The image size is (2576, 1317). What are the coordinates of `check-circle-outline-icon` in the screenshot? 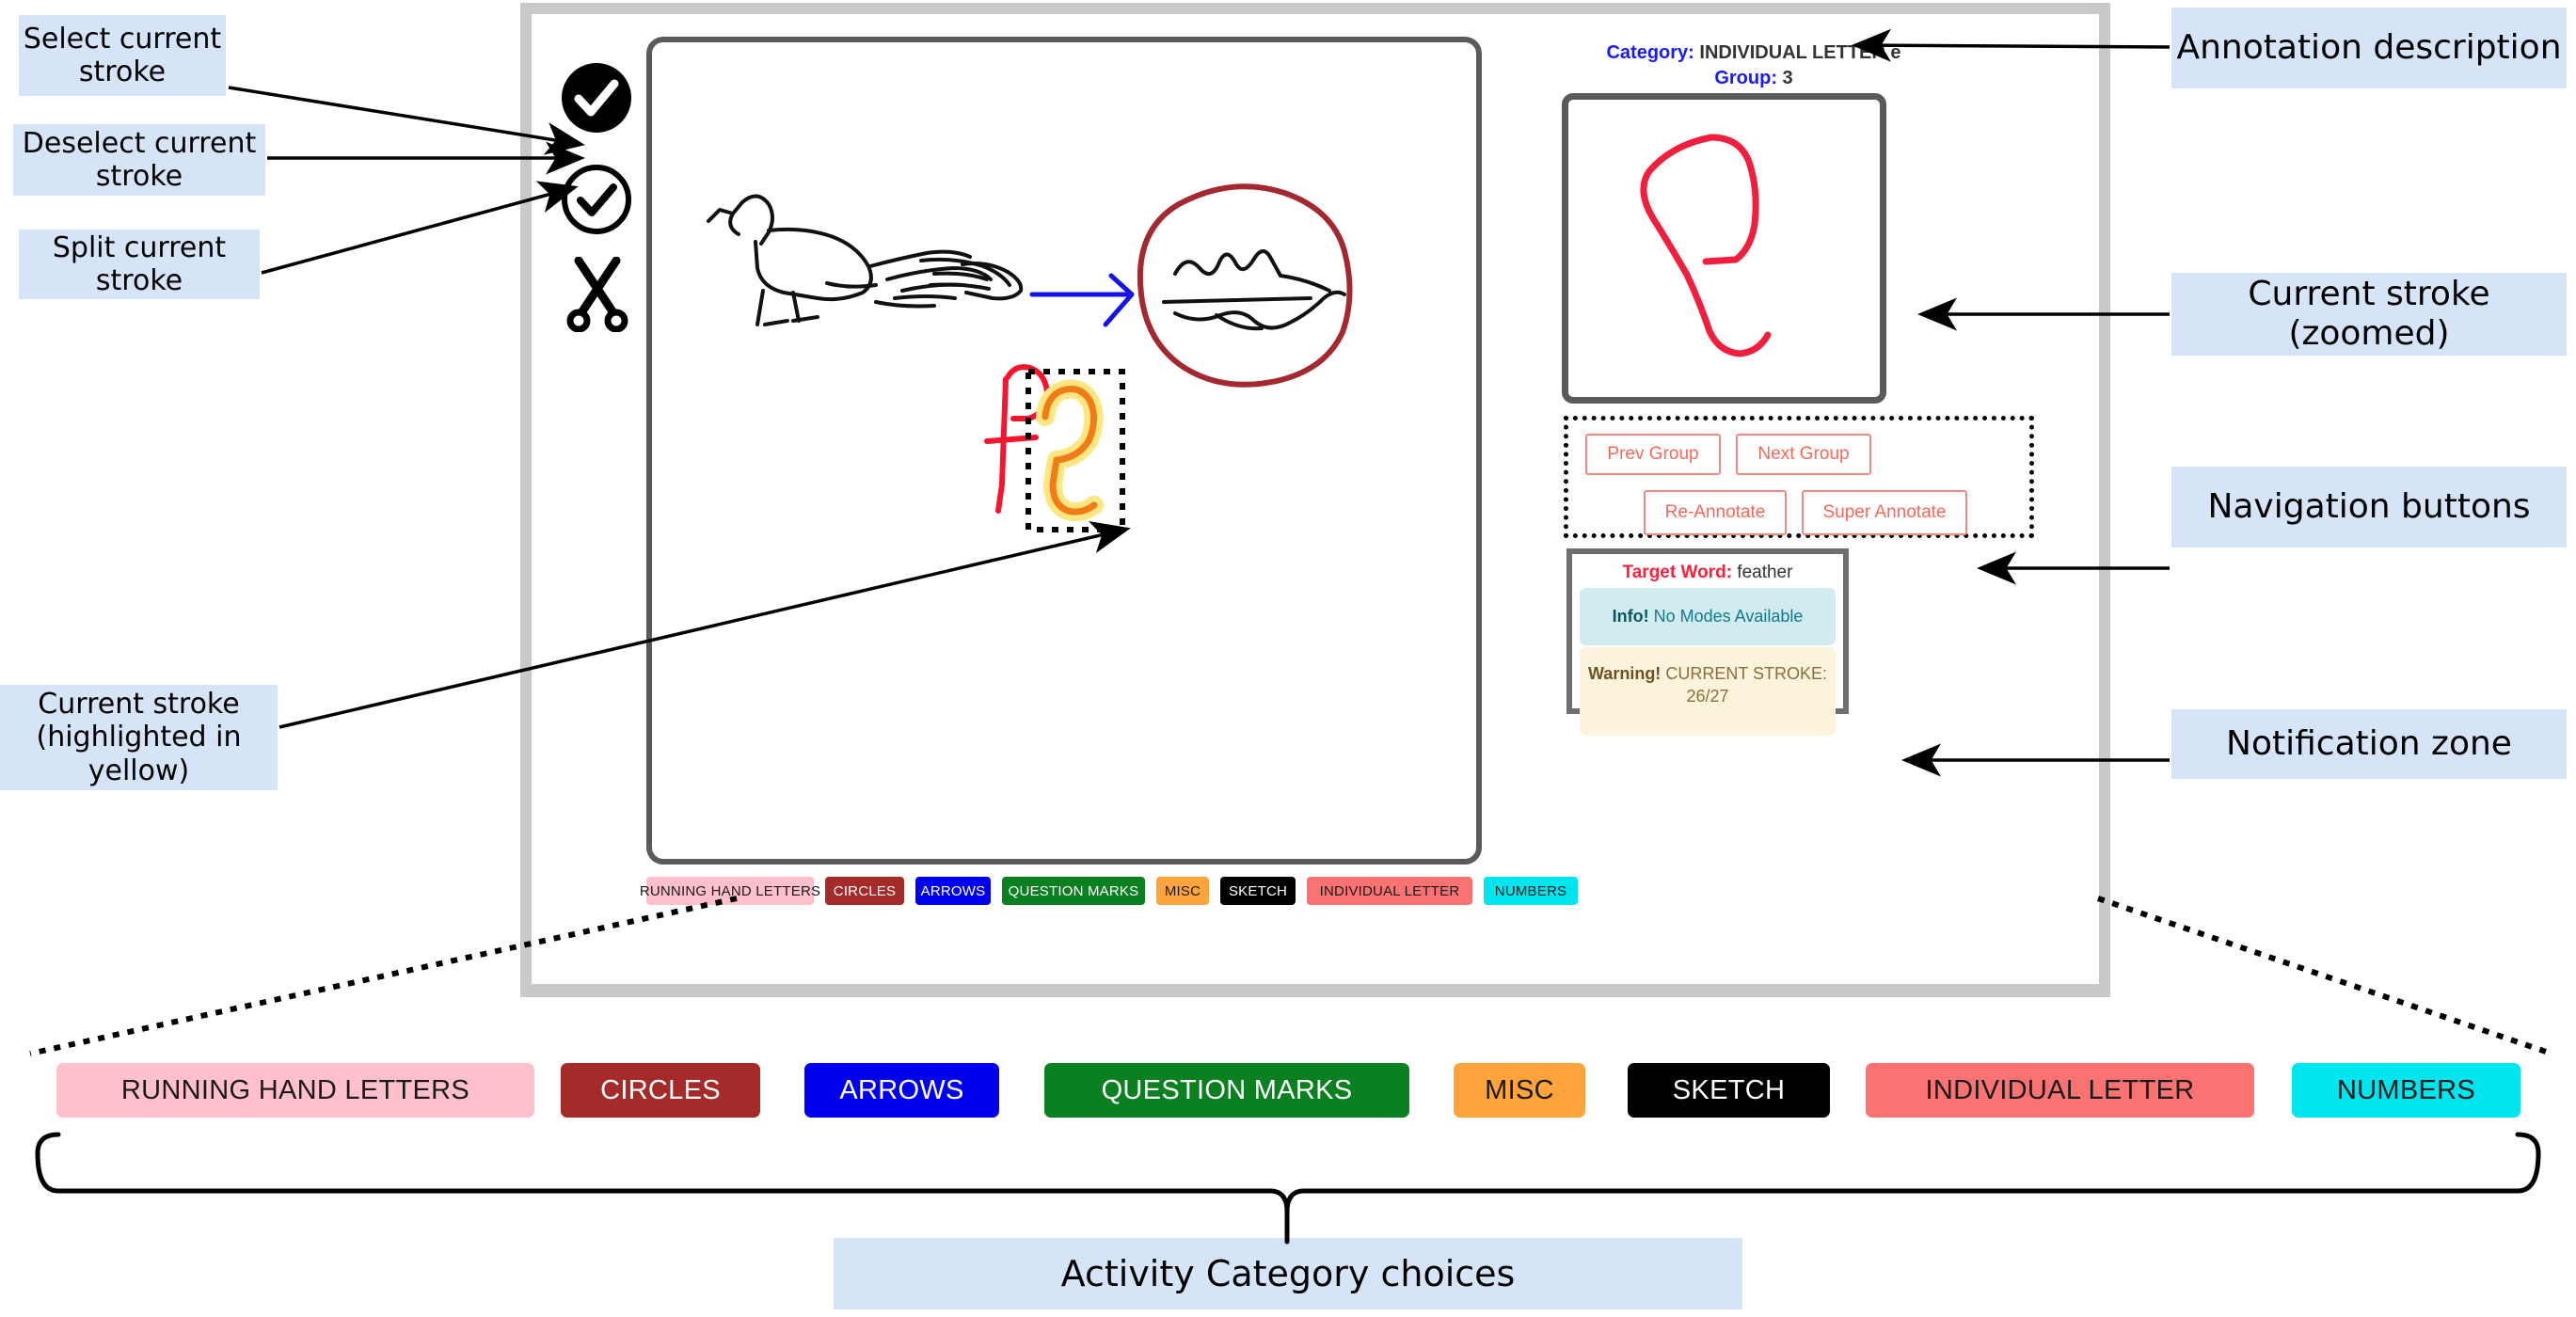 It's located at (597, 201).